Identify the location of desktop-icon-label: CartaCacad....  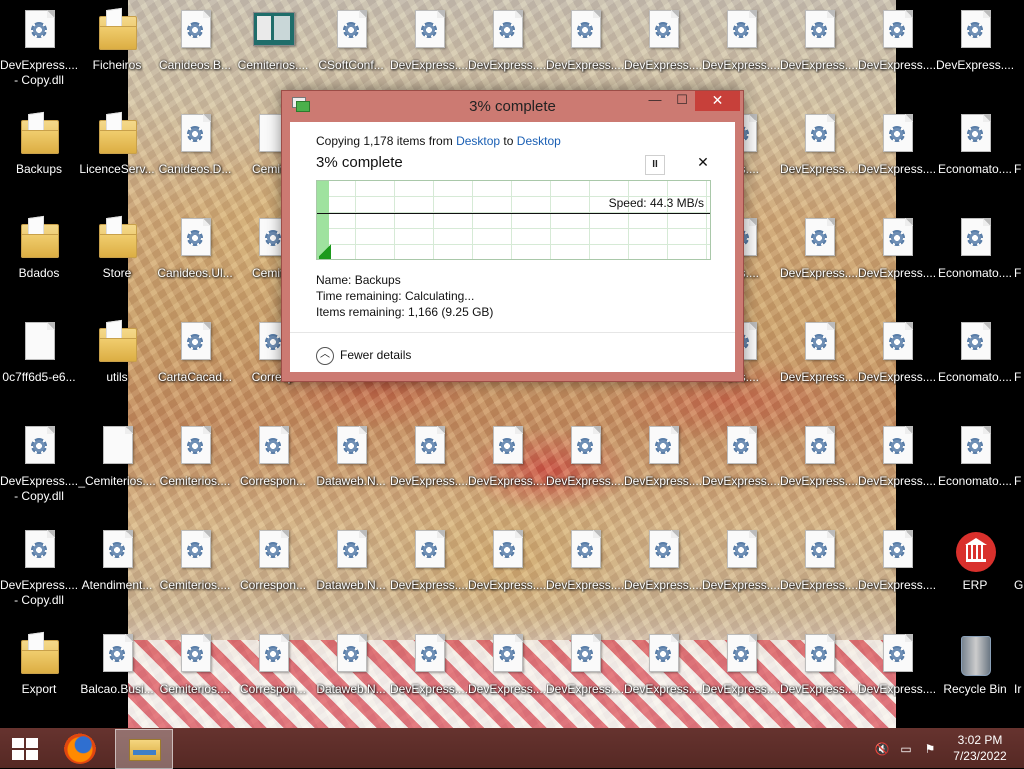
(195, 377).